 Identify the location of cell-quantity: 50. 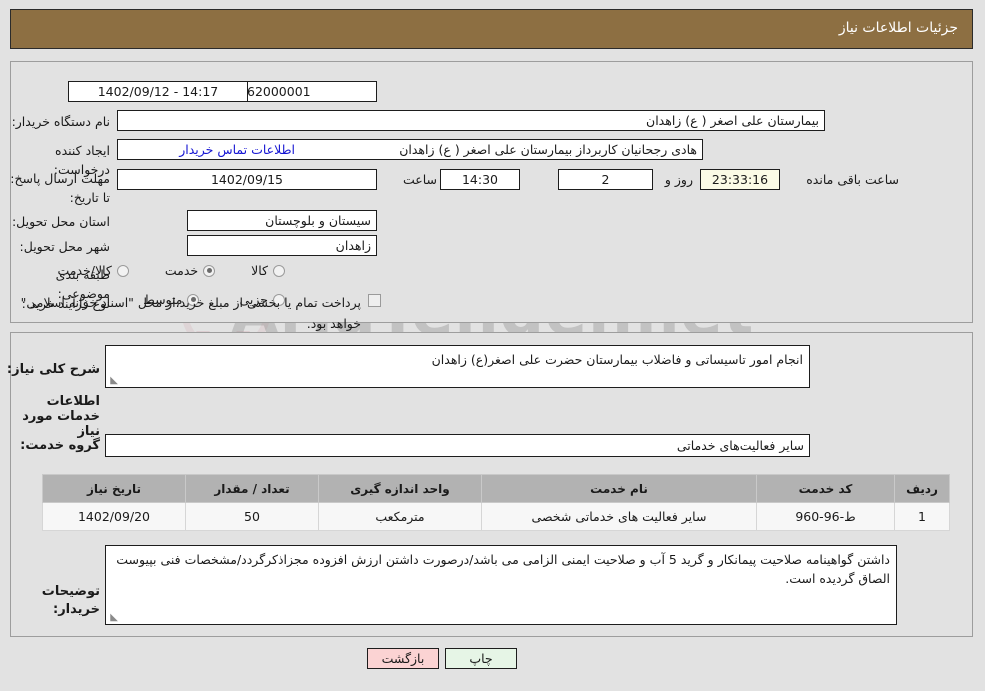
(252, 516).